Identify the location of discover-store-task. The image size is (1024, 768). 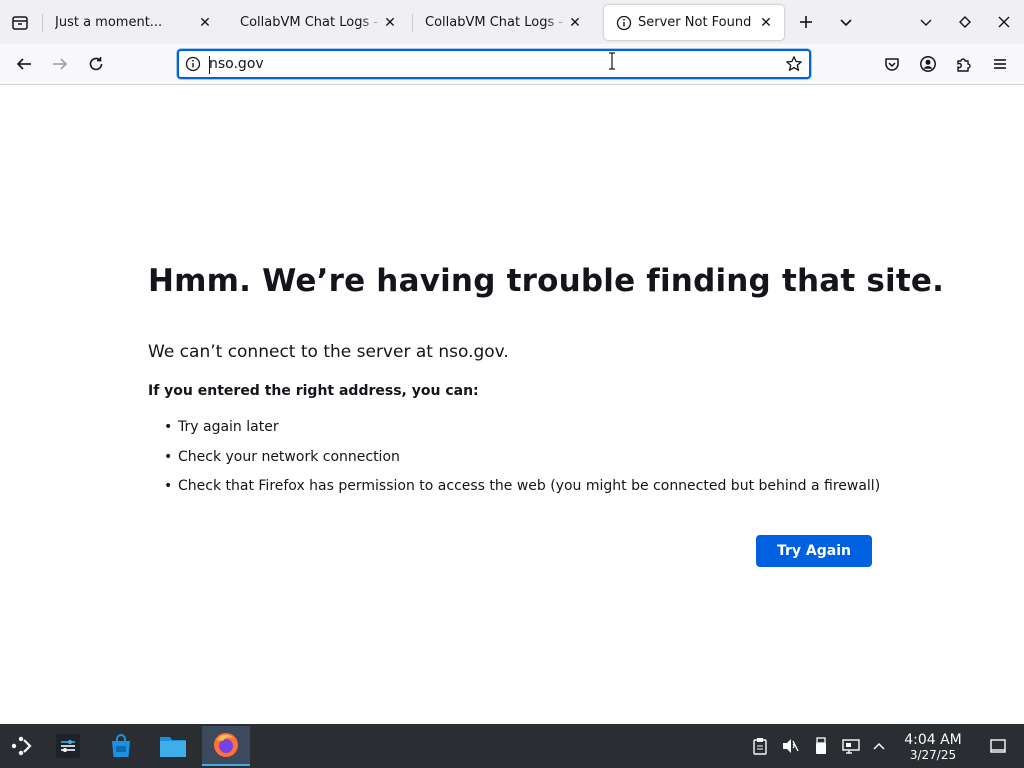
(121, 746).